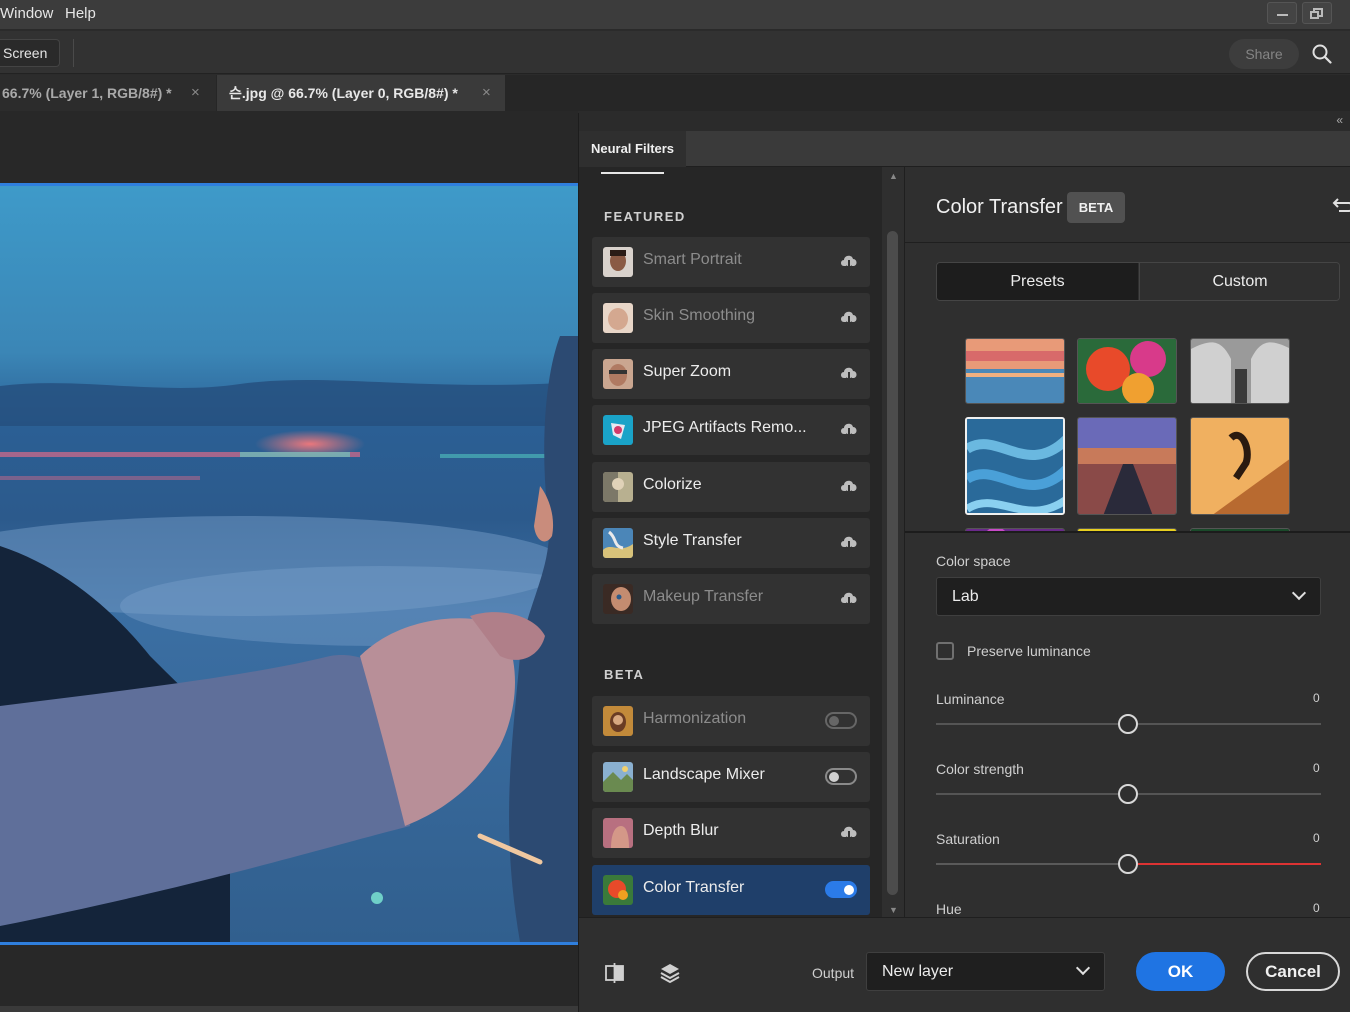 The width and height of the screenshot is (1350, 1012). Describe the element at coordinates (618, 543) in the screenshot. I see `style-transfer-thumb` at that location.